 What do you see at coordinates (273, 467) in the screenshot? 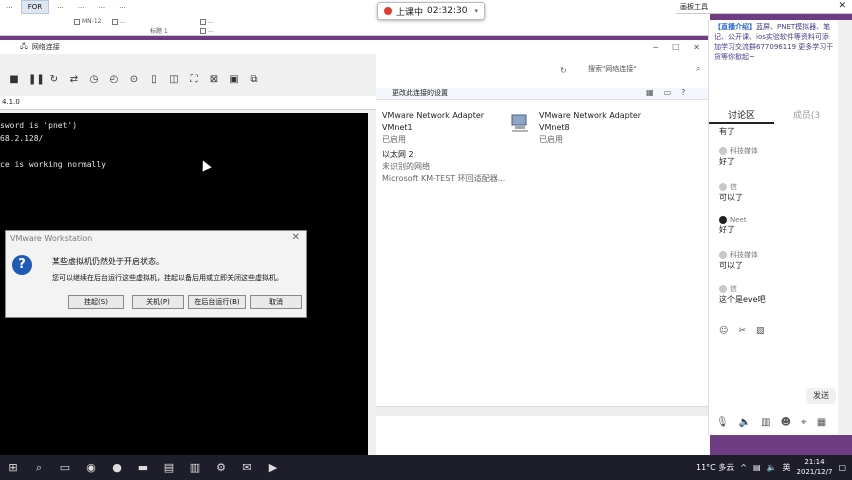
I see `media-icon: ▶` at bounding box center [273, 467].